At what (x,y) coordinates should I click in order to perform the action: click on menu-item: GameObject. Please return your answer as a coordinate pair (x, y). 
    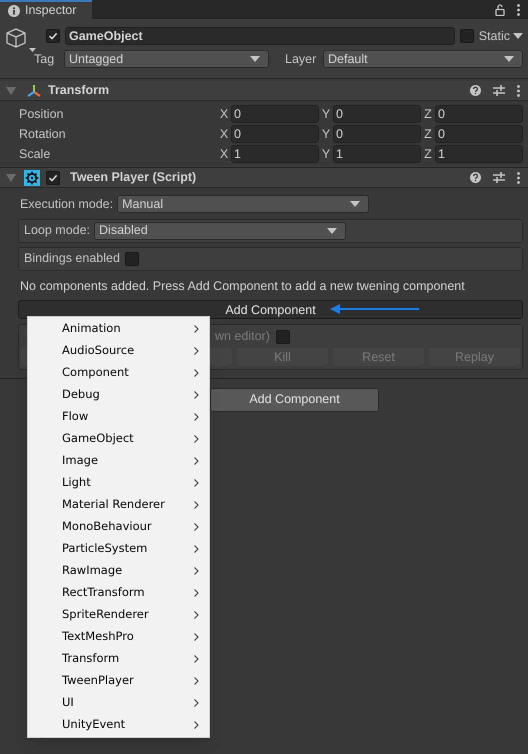
    Looking at the image, I should click on (118, 439).